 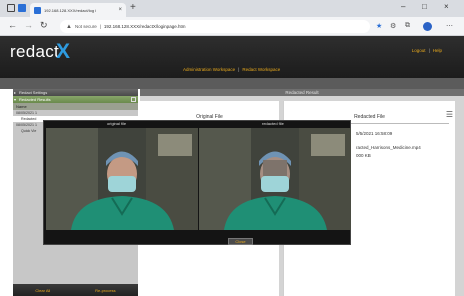 I want to click on favicon-icon, so click(x=37, y=10).